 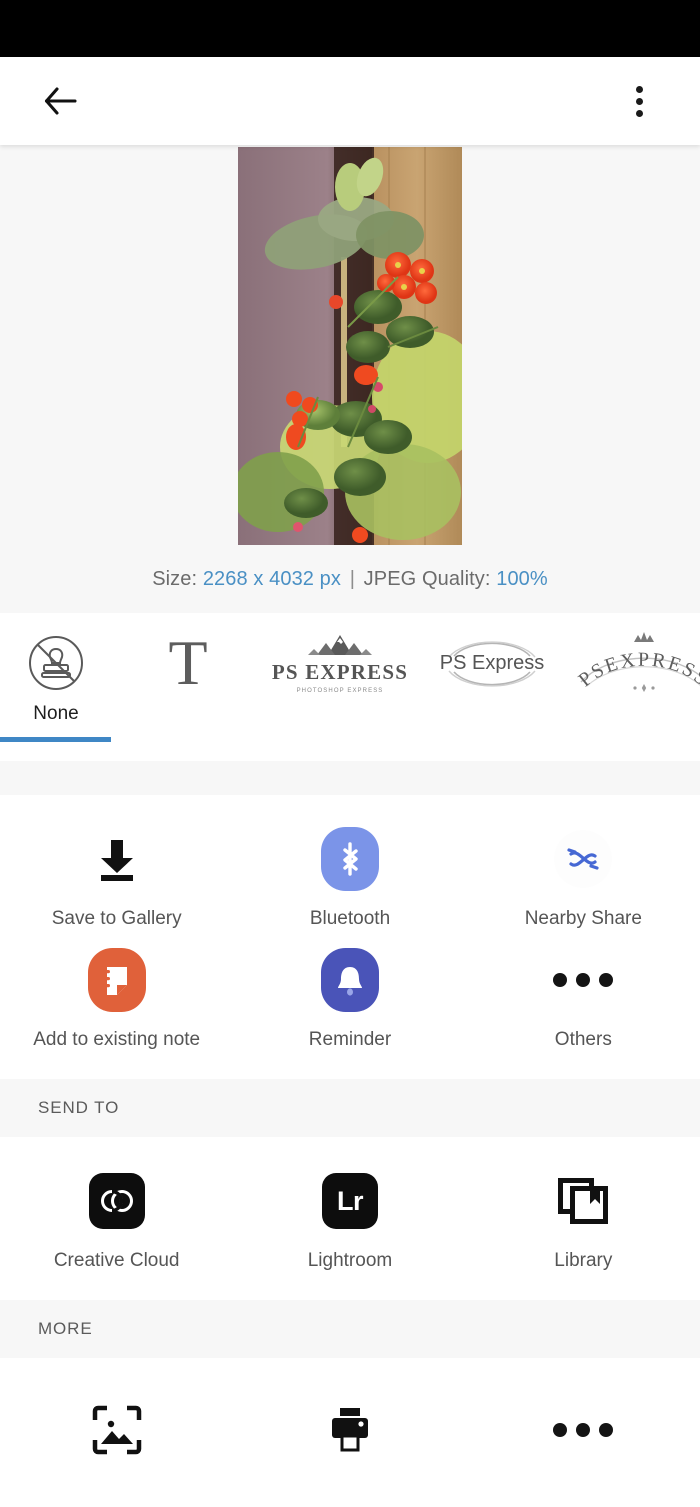 What do you see at coordinates (55, 739) in the screenshot?
I see `watermark-selected-underline` at bounding box center [55, 739].